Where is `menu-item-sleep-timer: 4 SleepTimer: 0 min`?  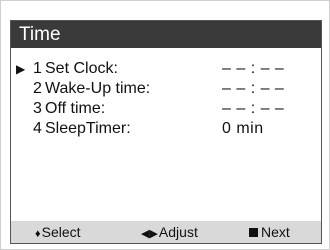
menu-item-sleep-timer: 4 SleepTimer: 0 min is located at coordinates (166, 129).